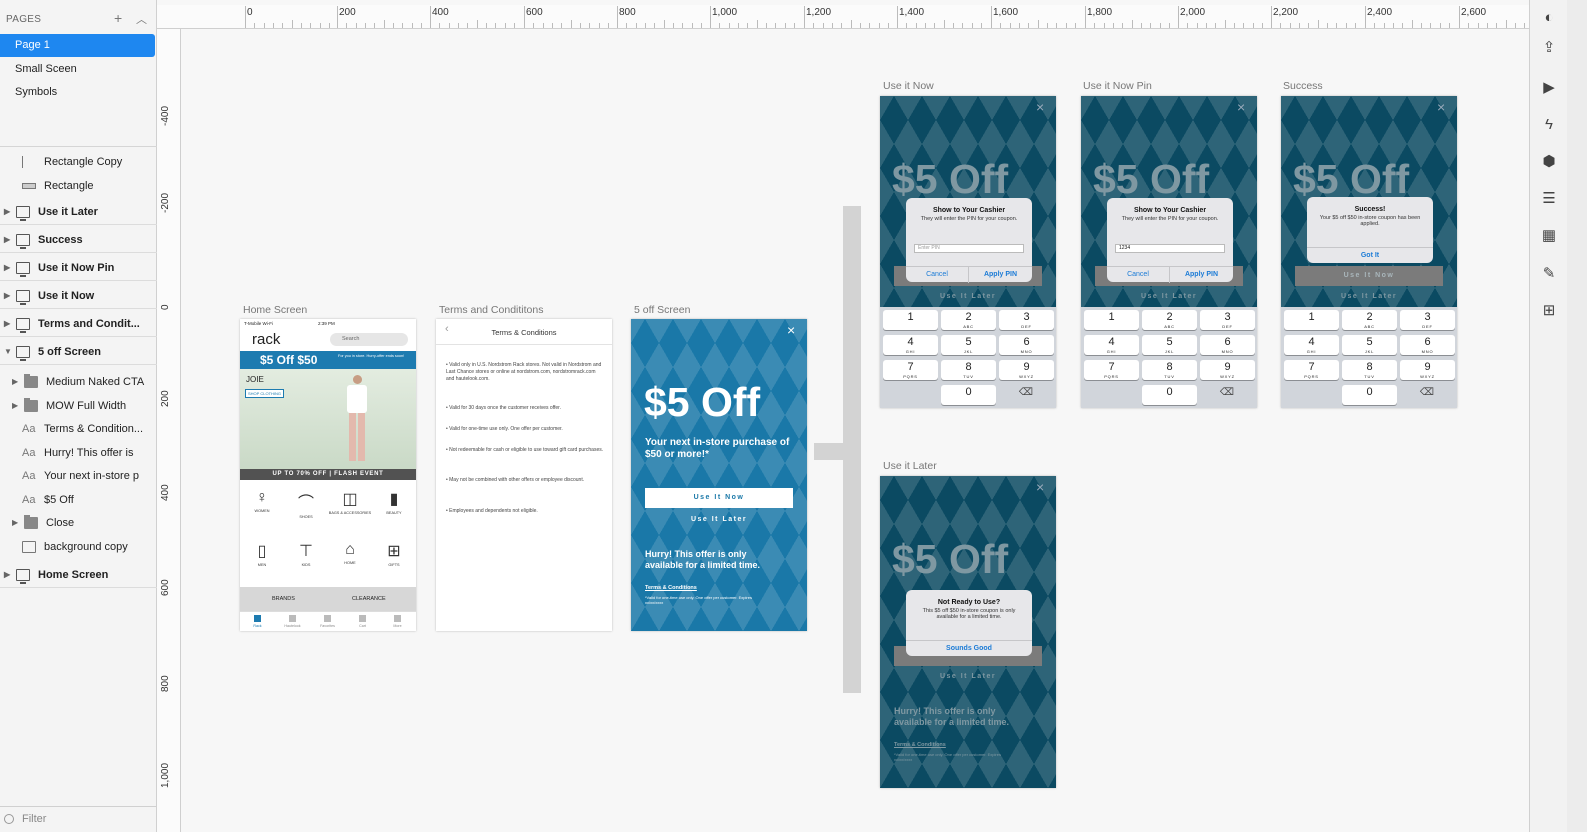 This screenshot has width=1587, height=832. What do you see at coordinates (77, 45) in the screenshot?
I see `page-item-page-1: Page 1` at bounding box center [77, 45].